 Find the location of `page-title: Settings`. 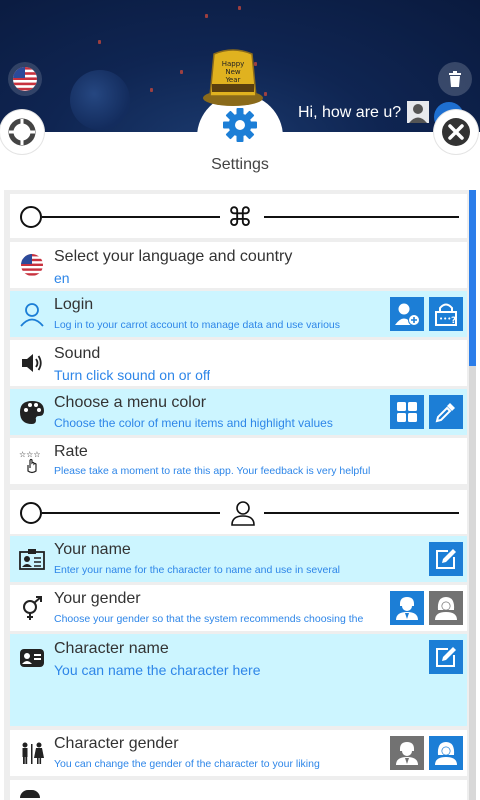

page-title: Settings is located at coordinates (240, 164).